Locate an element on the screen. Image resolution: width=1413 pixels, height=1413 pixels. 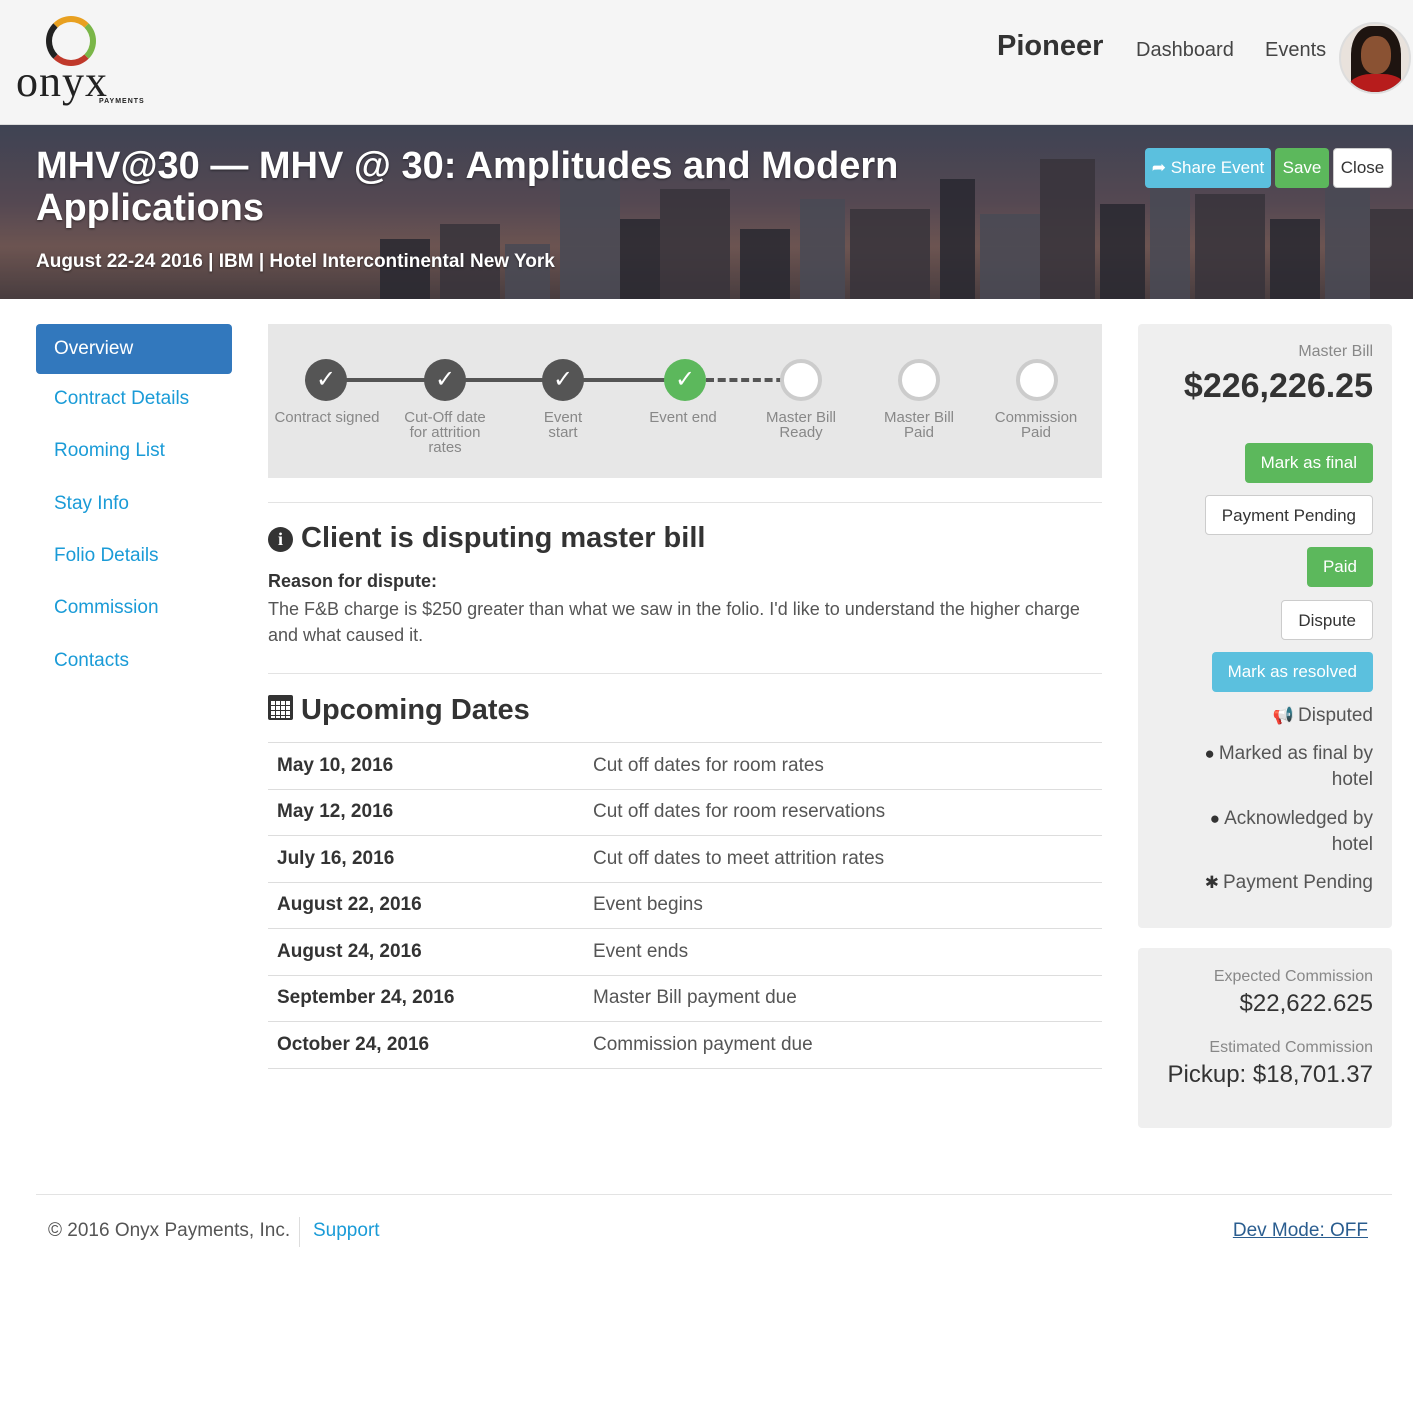
event-cell: Event begins is located at coordinates (648, 905).